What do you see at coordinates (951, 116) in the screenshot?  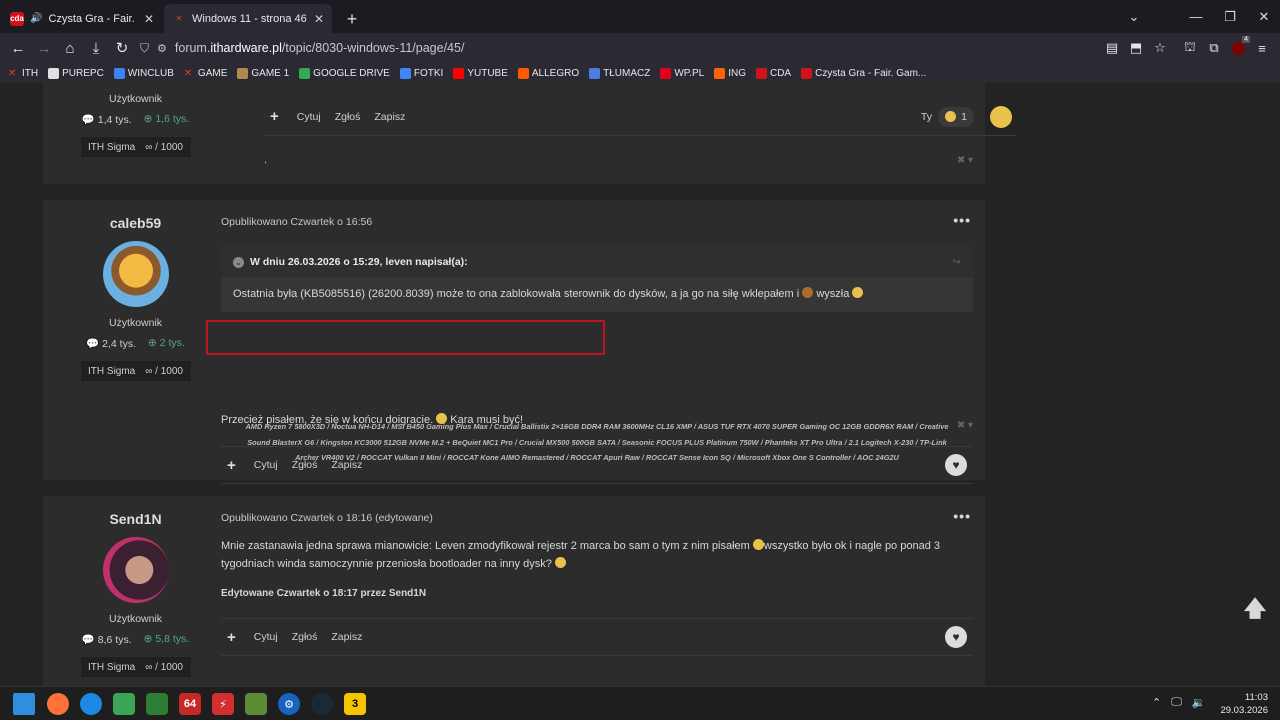 I see `emoji-icon` at bounding box center [951, 116].